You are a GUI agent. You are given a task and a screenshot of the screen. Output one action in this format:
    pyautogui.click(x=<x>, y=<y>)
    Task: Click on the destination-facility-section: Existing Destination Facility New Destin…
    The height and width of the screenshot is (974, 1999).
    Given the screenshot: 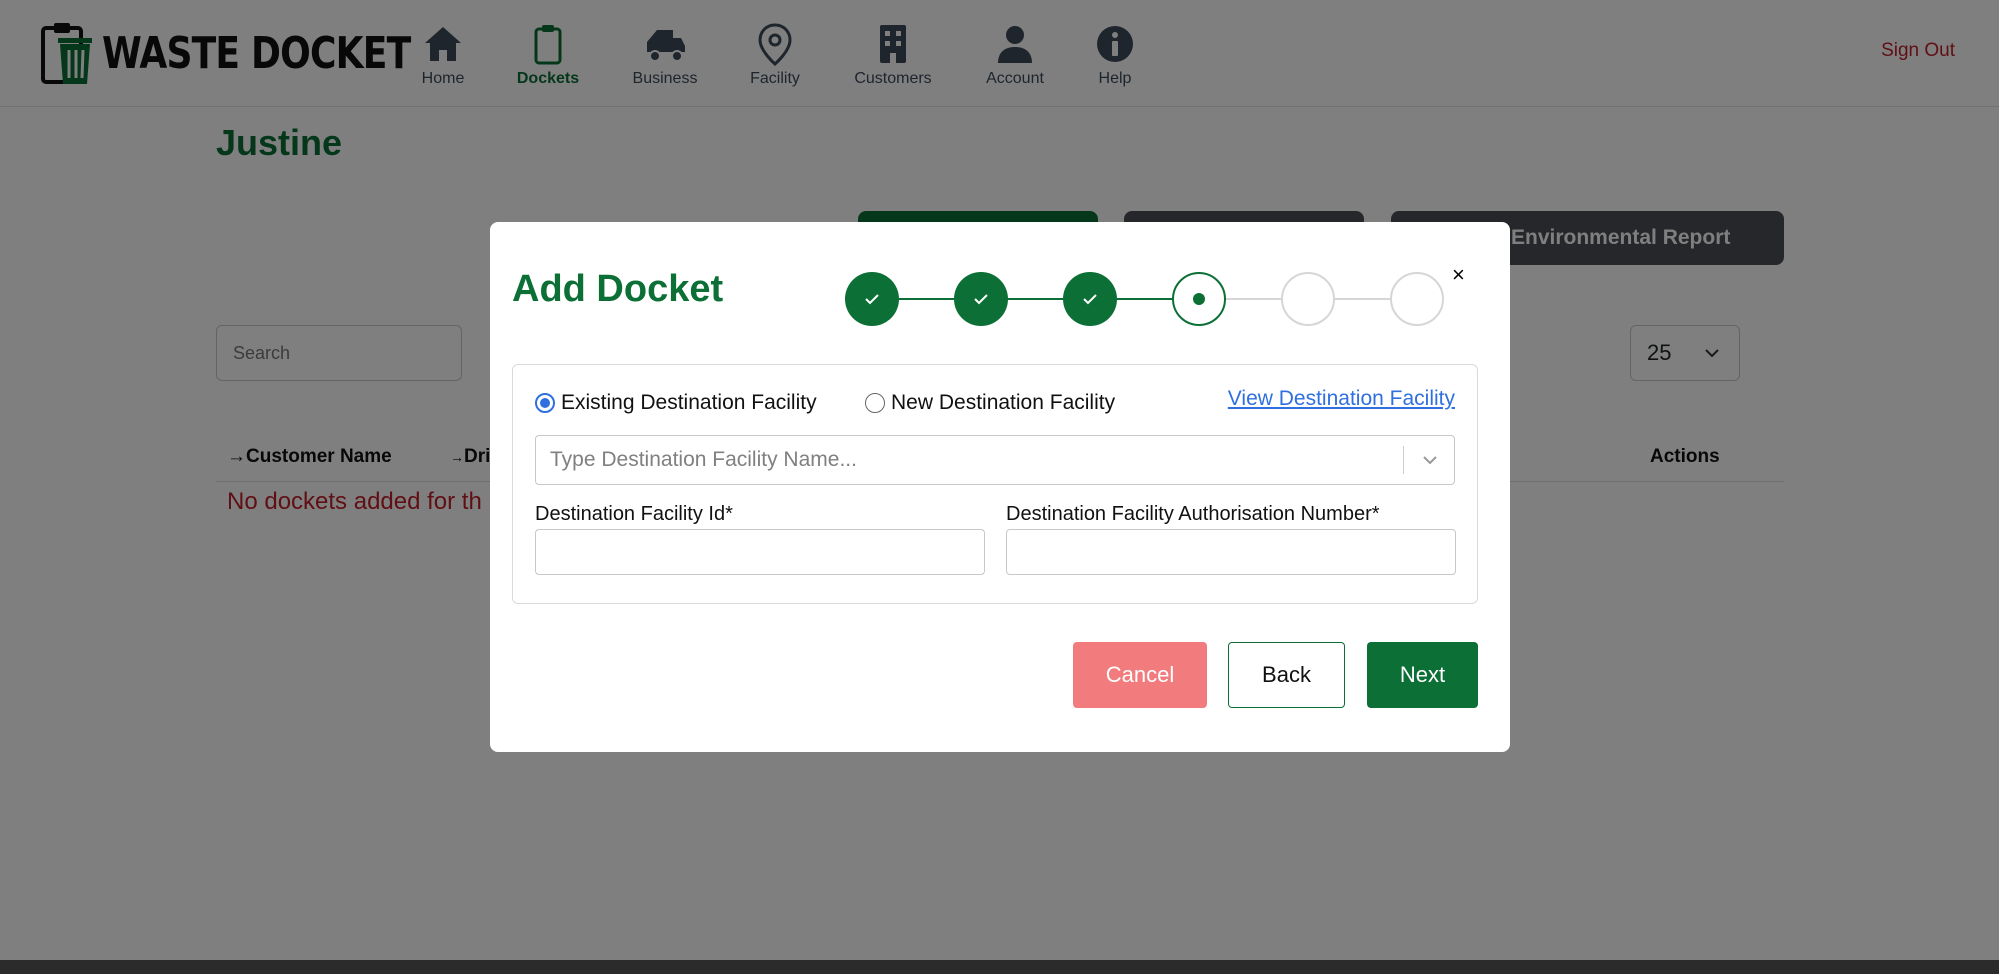 What is the action you would take?
    pyautogui.click(x=995, y=484)
    